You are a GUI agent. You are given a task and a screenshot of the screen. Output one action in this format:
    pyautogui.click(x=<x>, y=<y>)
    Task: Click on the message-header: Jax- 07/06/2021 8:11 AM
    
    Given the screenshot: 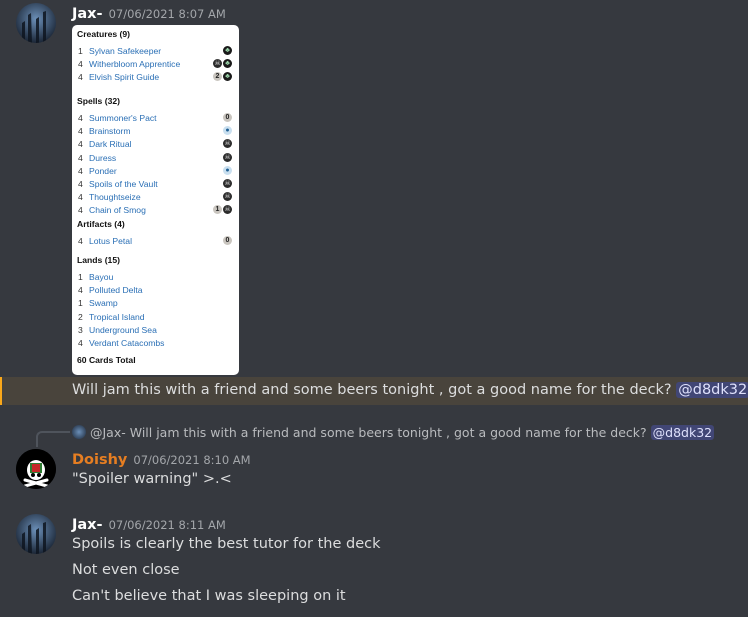 What is the action you would take?
    pyautogui.click(x=149, y=523)
    